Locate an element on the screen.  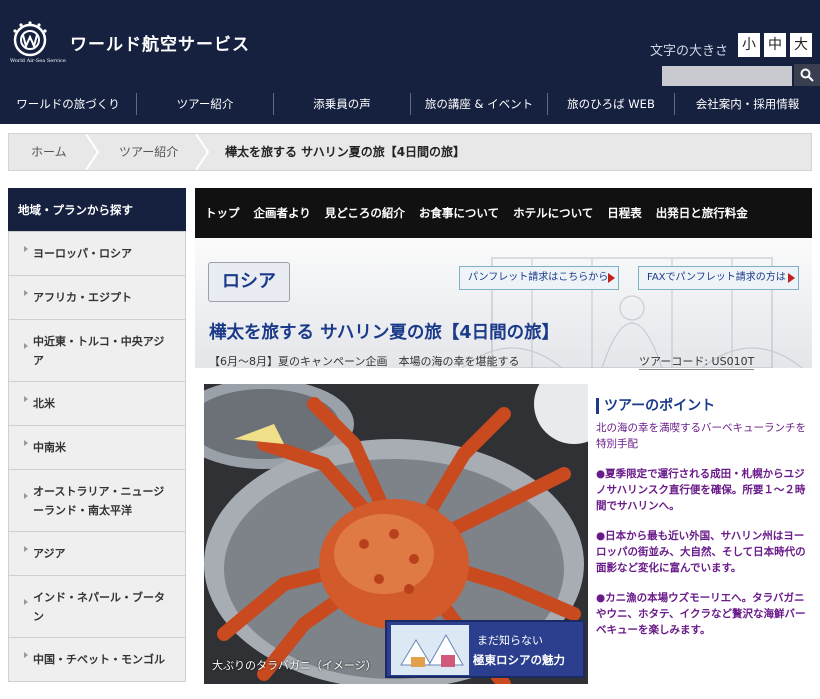
pamphlet-request-label: パンフレット請求はこちらから is located at coordinates (538, 277).